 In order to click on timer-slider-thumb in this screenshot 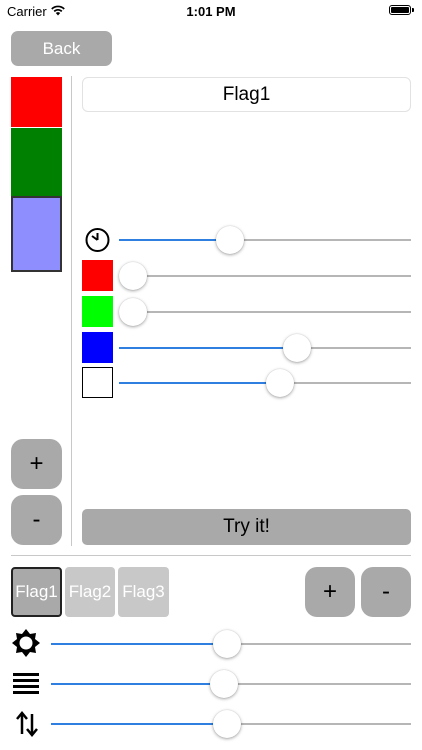, I will do `click(229, 240)`.